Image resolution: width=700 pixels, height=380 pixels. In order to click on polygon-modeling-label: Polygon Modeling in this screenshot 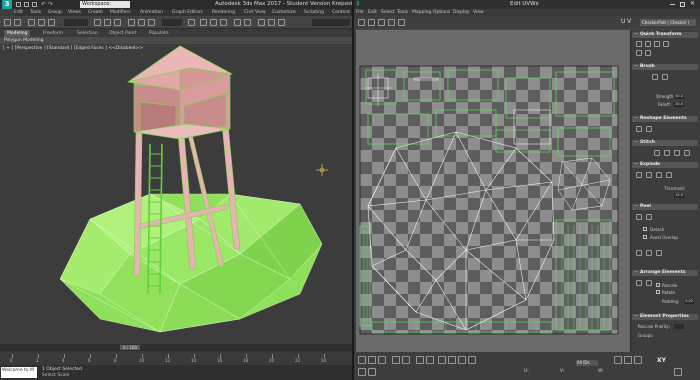, I will do `click(24, 40)`.